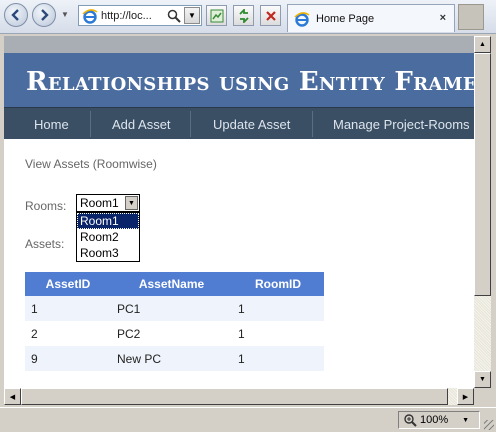  I want to click on table-cell: 9, so click(68, 358).